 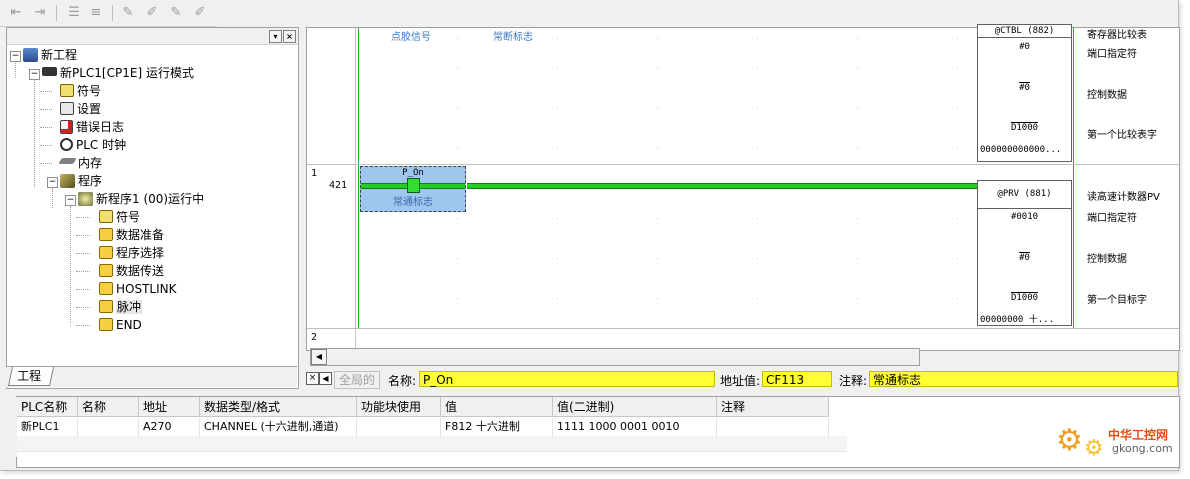 I want to click on draw-erase-icon: ✎, so click(x=176, y=13).